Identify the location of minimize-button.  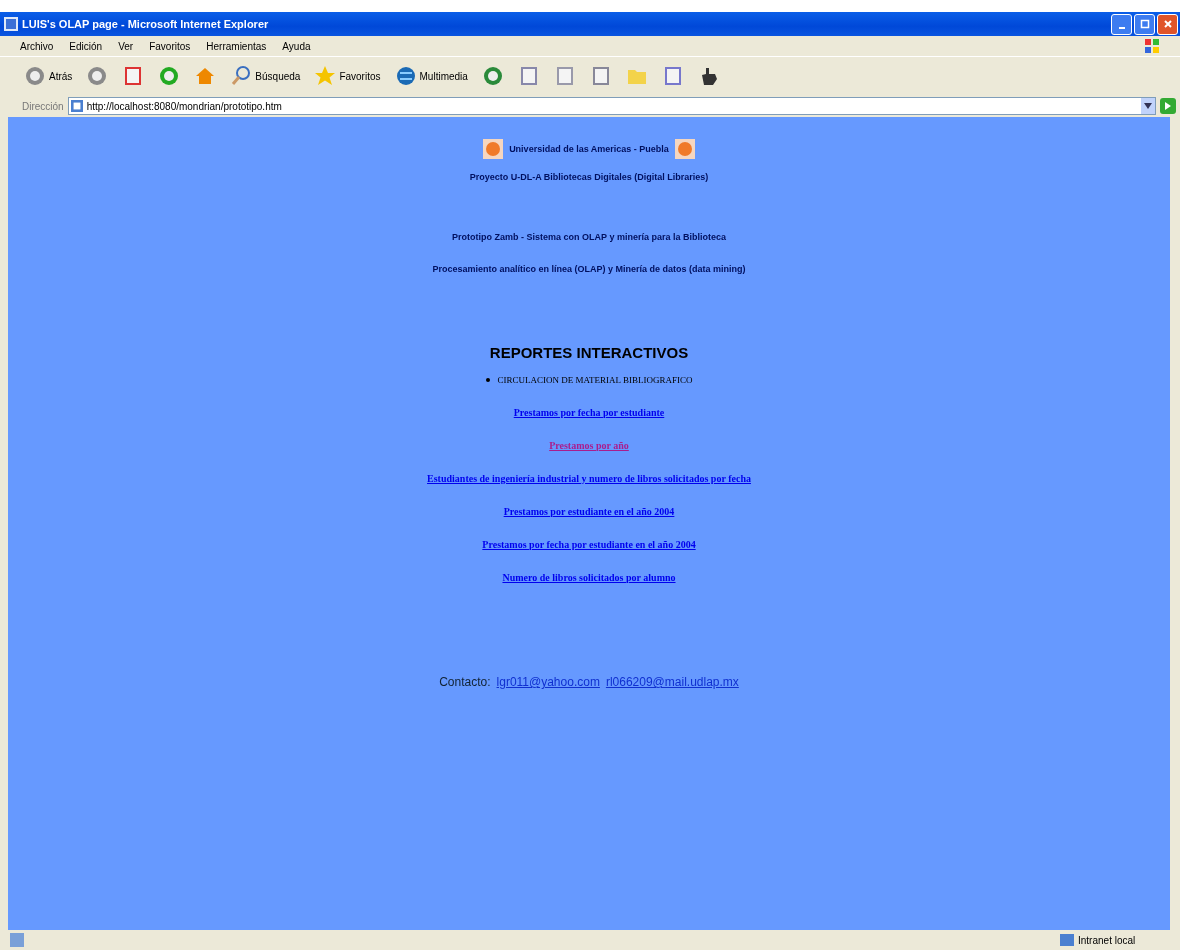
(1121, 24).